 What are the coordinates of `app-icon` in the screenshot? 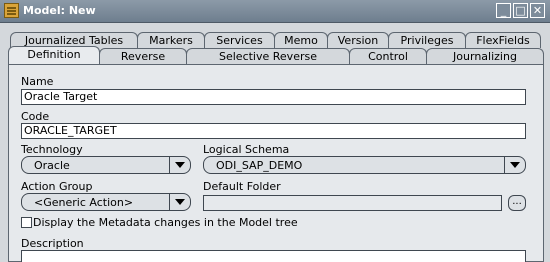 It's located at (11, 10).